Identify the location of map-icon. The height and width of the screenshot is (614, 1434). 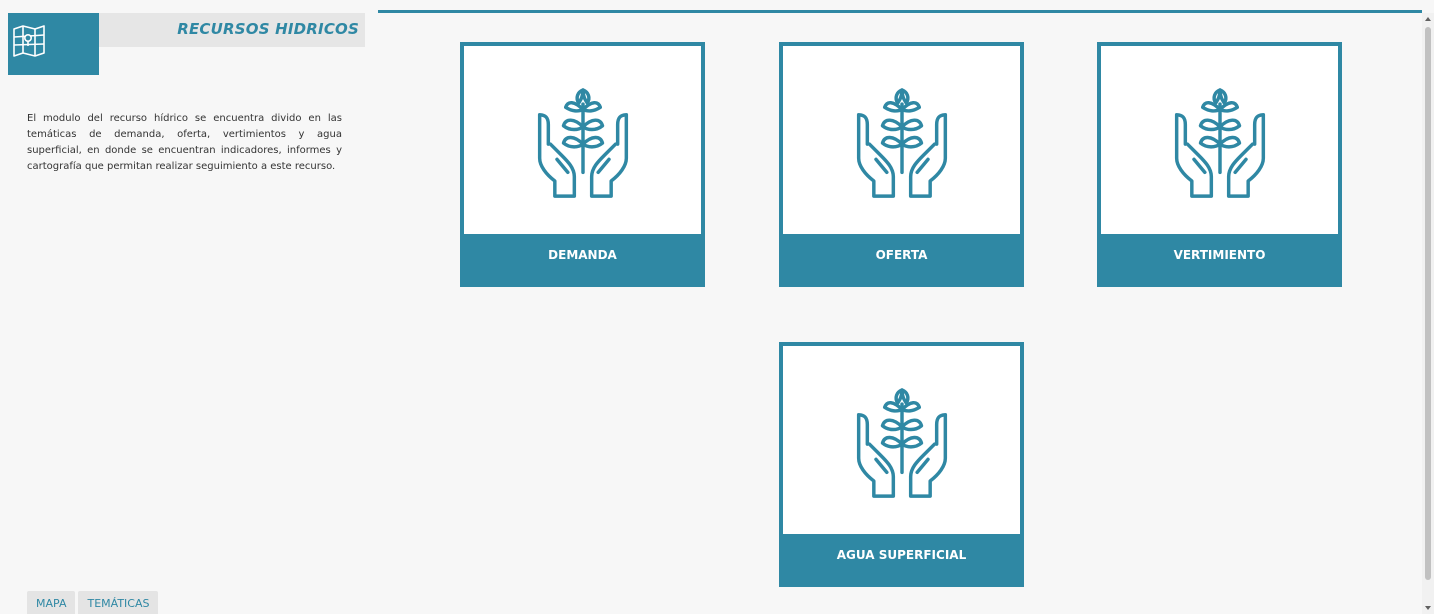
(29, 41).